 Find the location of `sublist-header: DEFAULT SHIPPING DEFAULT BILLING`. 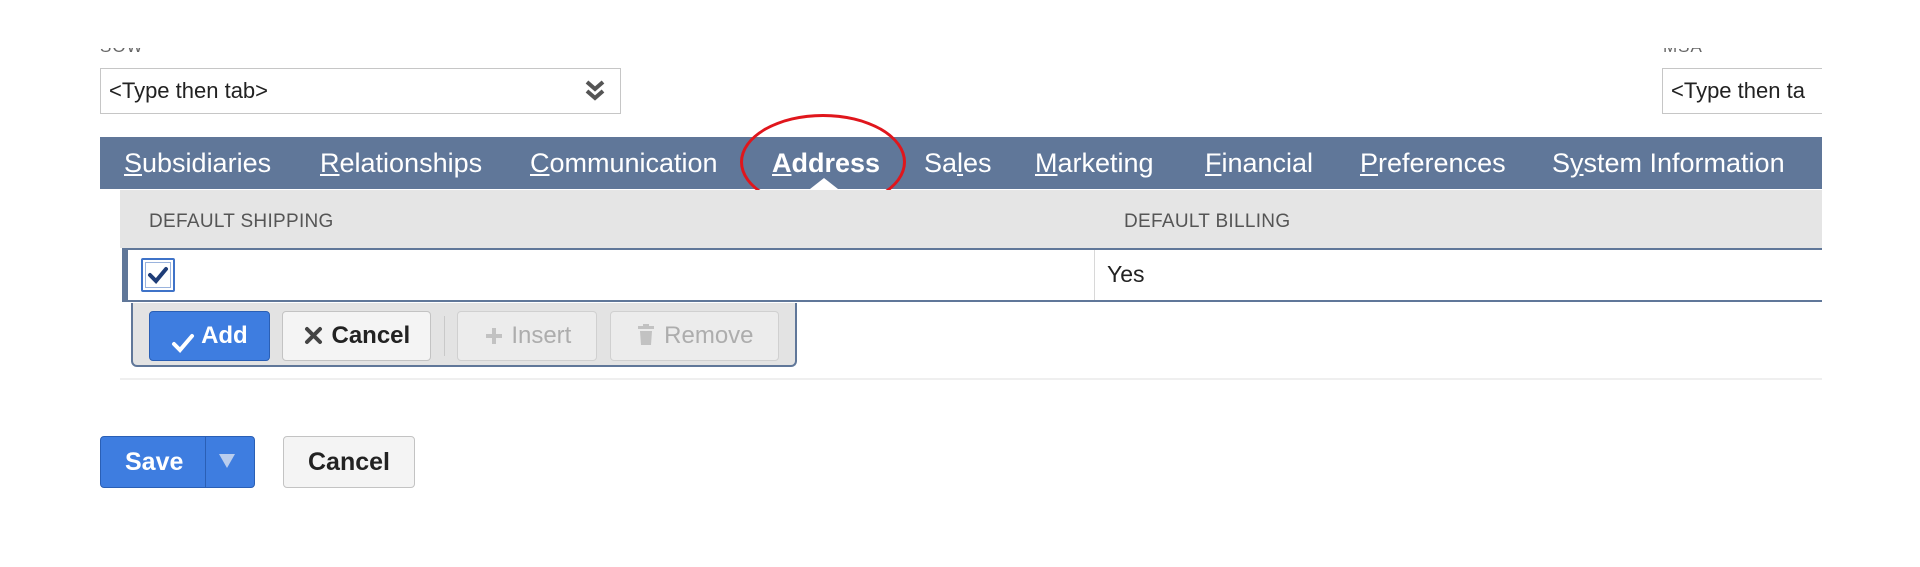

sublist-header: DEFAULT SHIPPING DEFAULT BILLING is located at coordinates (971, 219).